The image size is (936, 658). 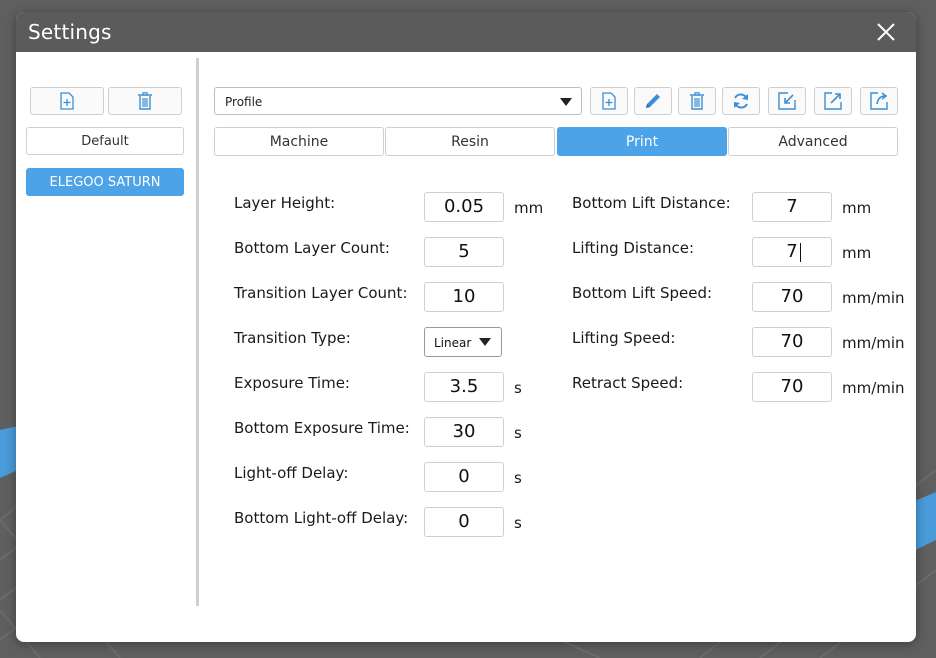 I want to click on transition-type-value: Linear, so click(x=453, y=343).